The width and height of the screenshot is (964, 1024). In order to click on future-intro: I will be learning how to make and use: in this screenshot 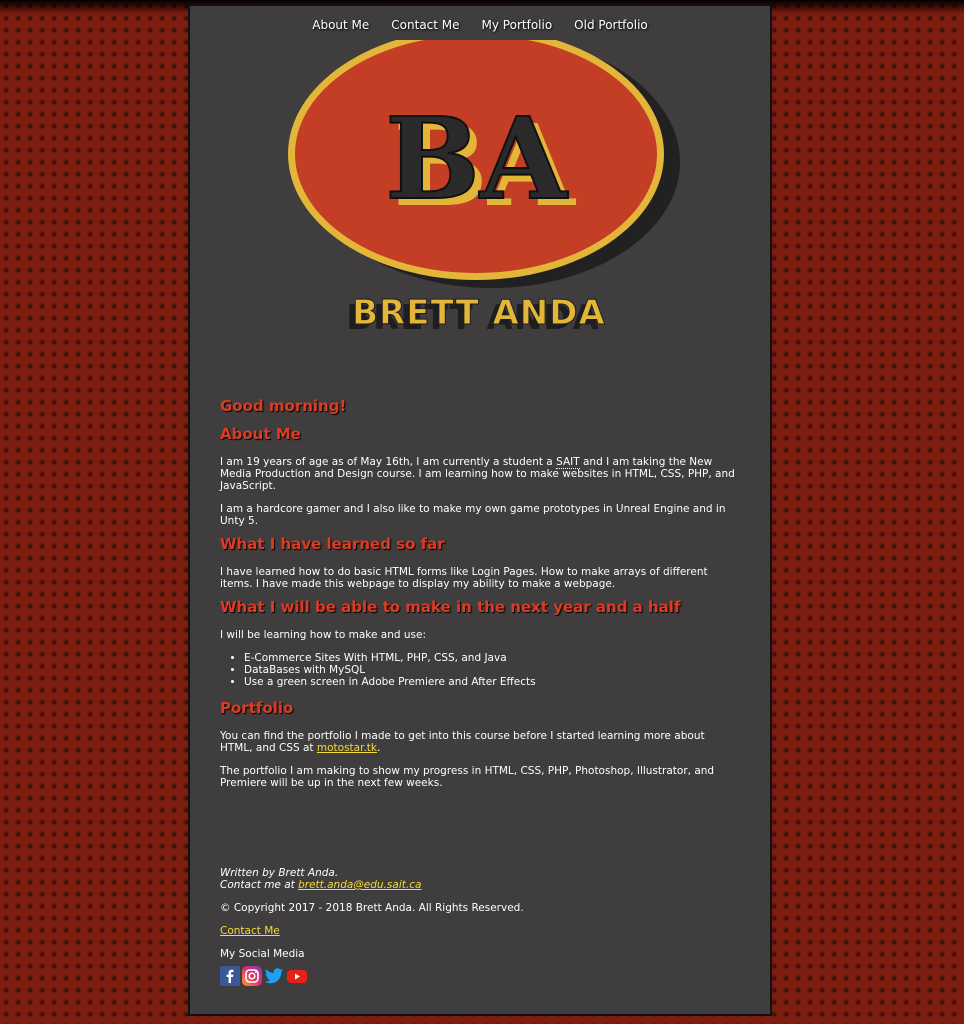, I will do `click(323, 635)`.